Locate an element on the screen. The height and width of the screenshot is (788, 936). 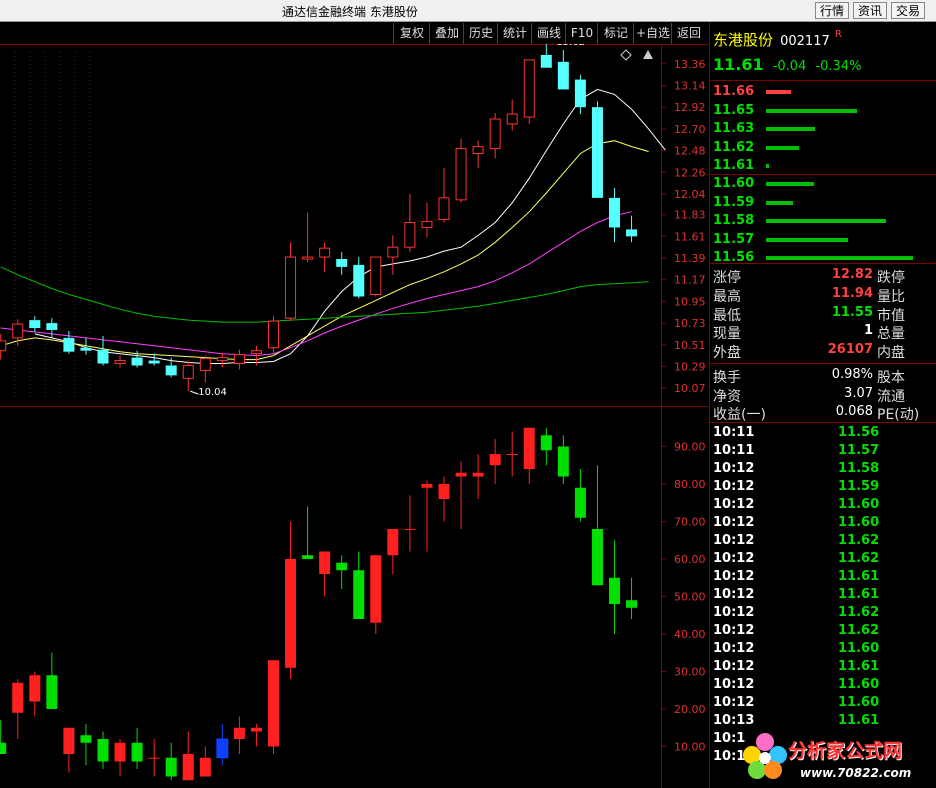
bid-row: 11.56 is located at coordinates (823, 258).